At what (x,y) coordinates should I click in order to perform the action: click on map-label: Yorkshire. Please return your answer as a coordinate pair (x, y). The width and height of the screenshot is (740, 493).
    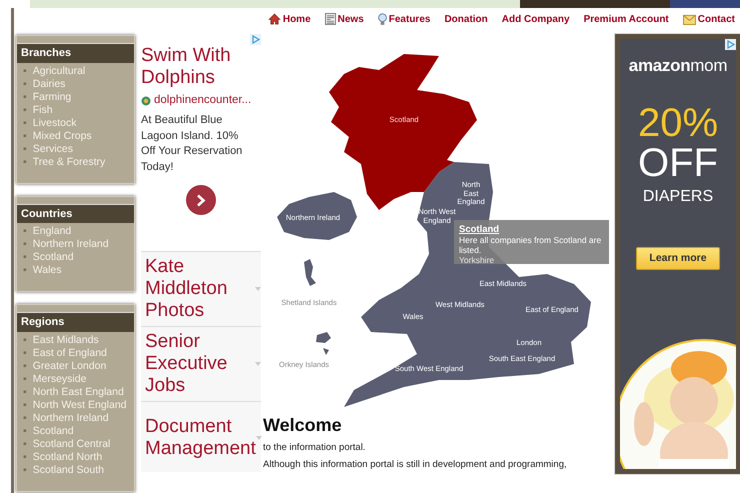
    Looking at the image, I should click on (476, 260).